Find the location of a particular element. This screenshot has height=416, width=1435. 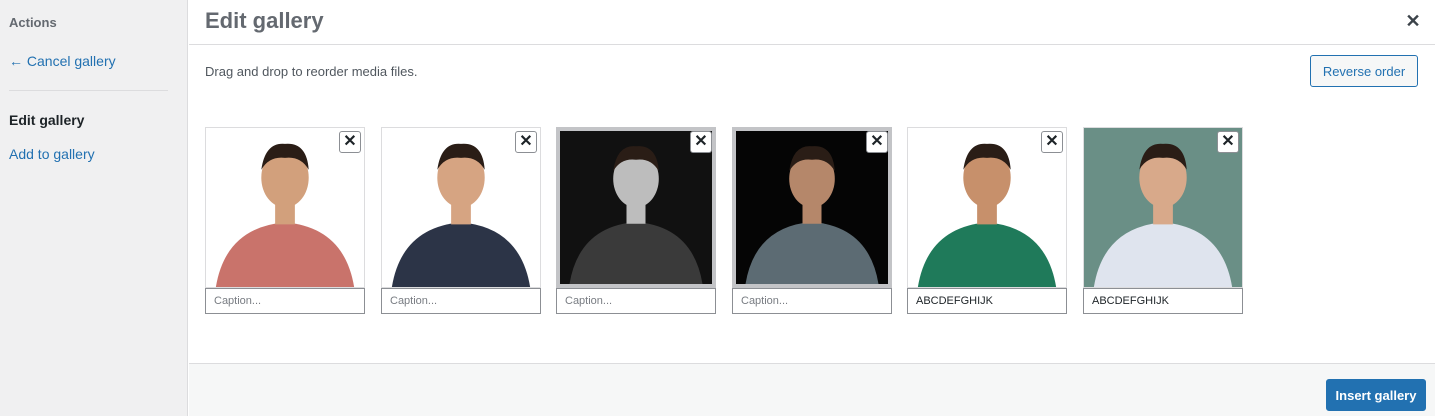

actions-heading: Actions is located at coordinates (33, 22).